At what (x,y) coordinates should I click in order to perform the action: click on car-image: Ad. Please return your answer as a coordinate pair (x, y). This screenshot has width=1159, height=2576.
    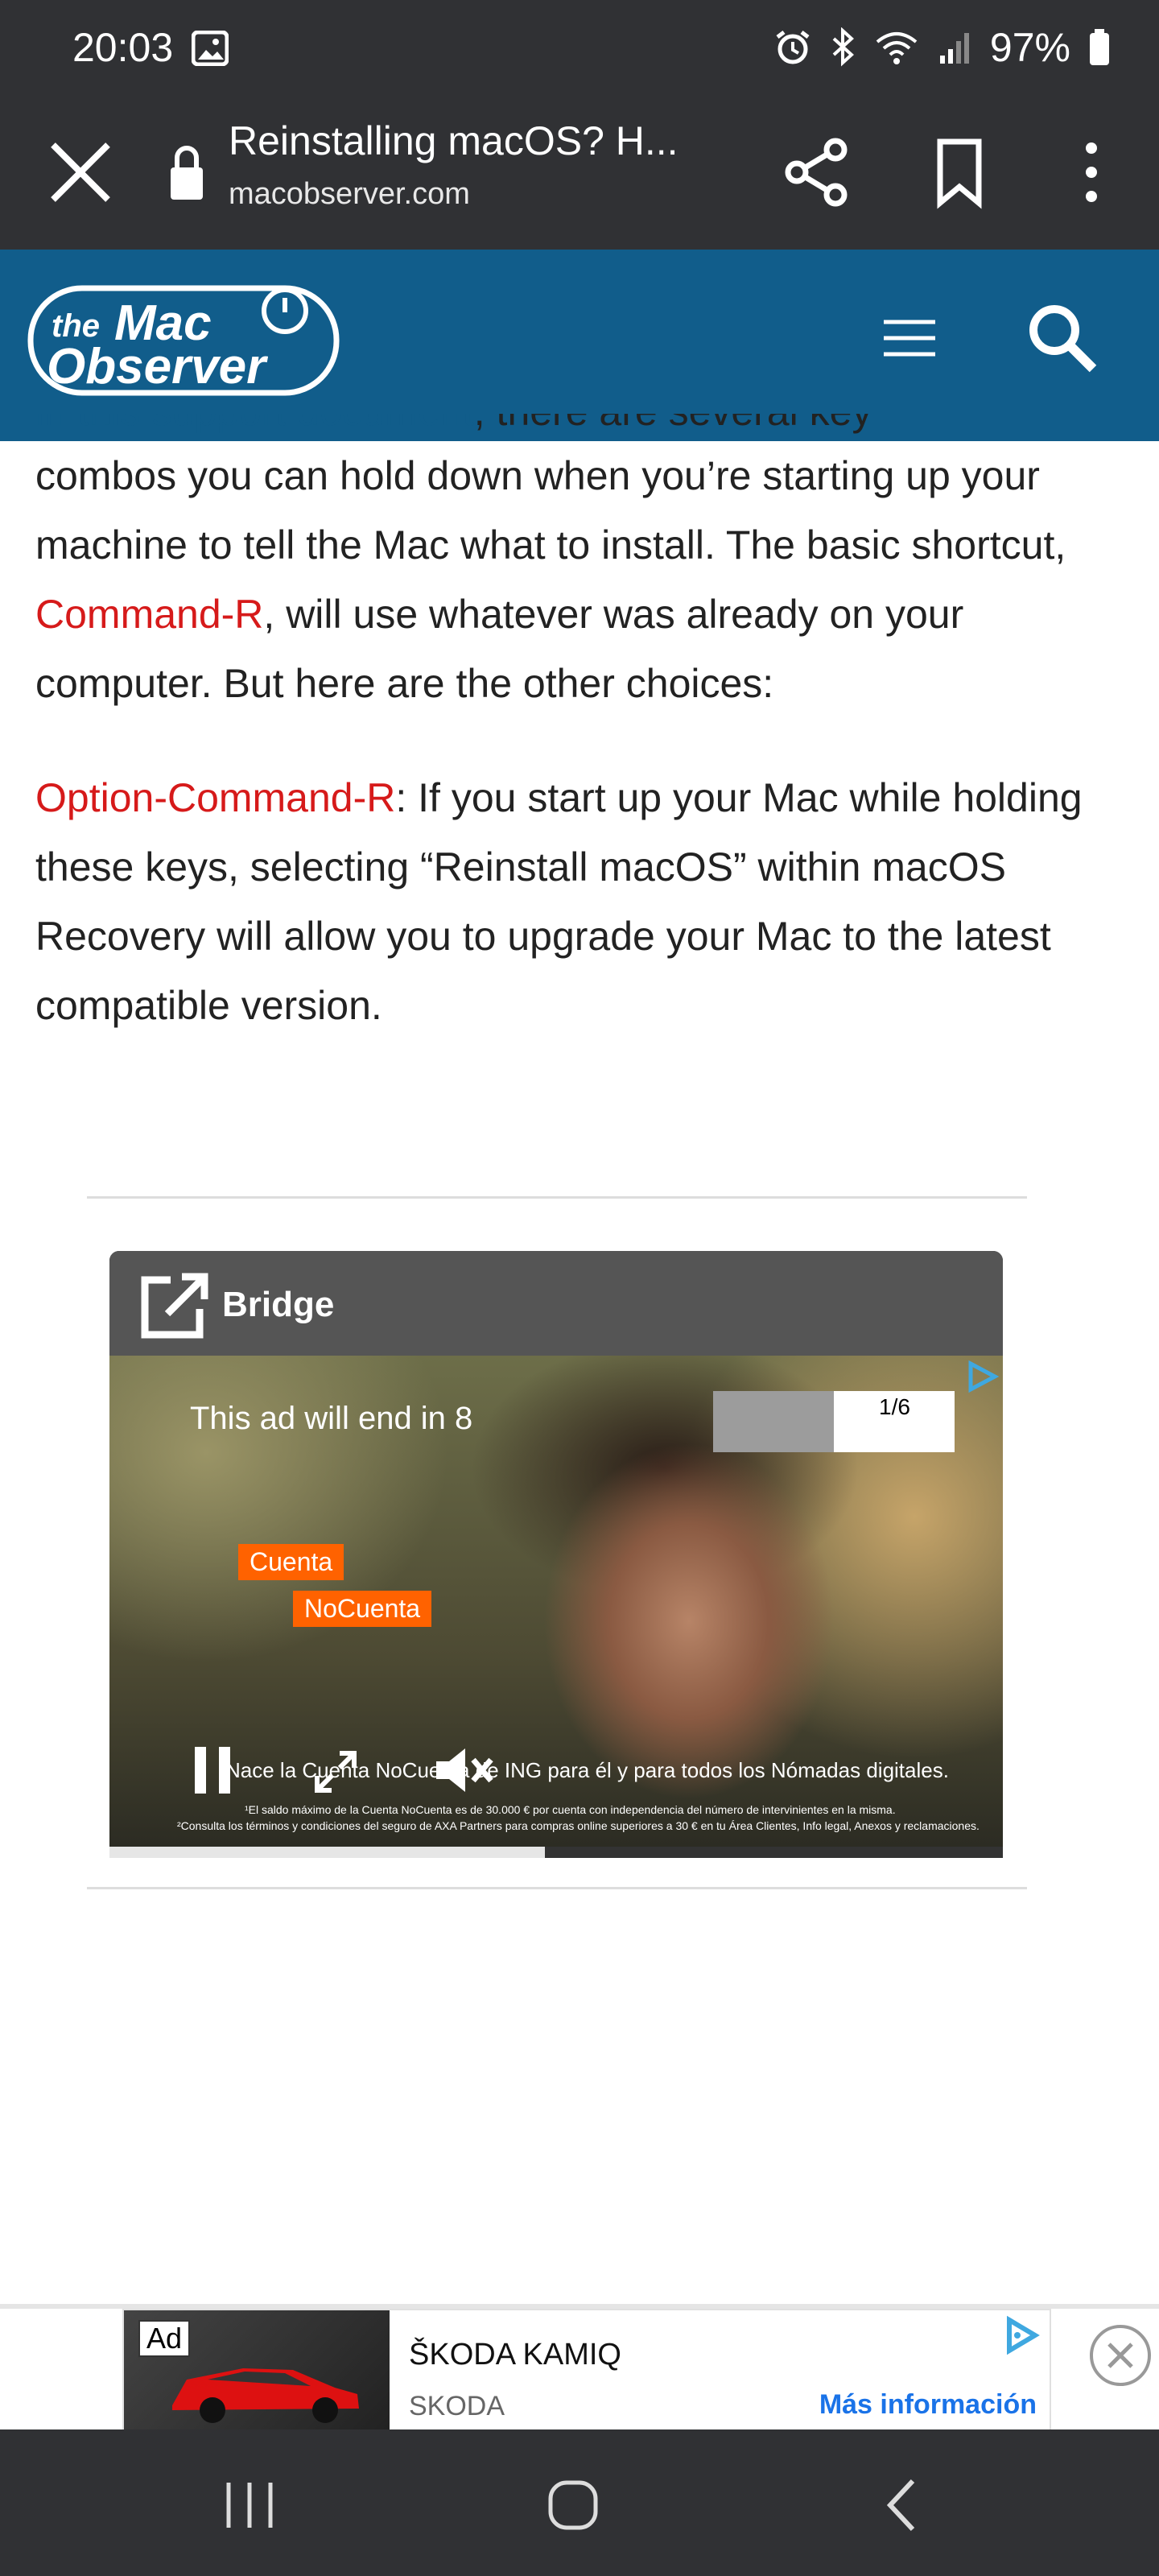
    Looking at the image, I should click on (257, 2369).